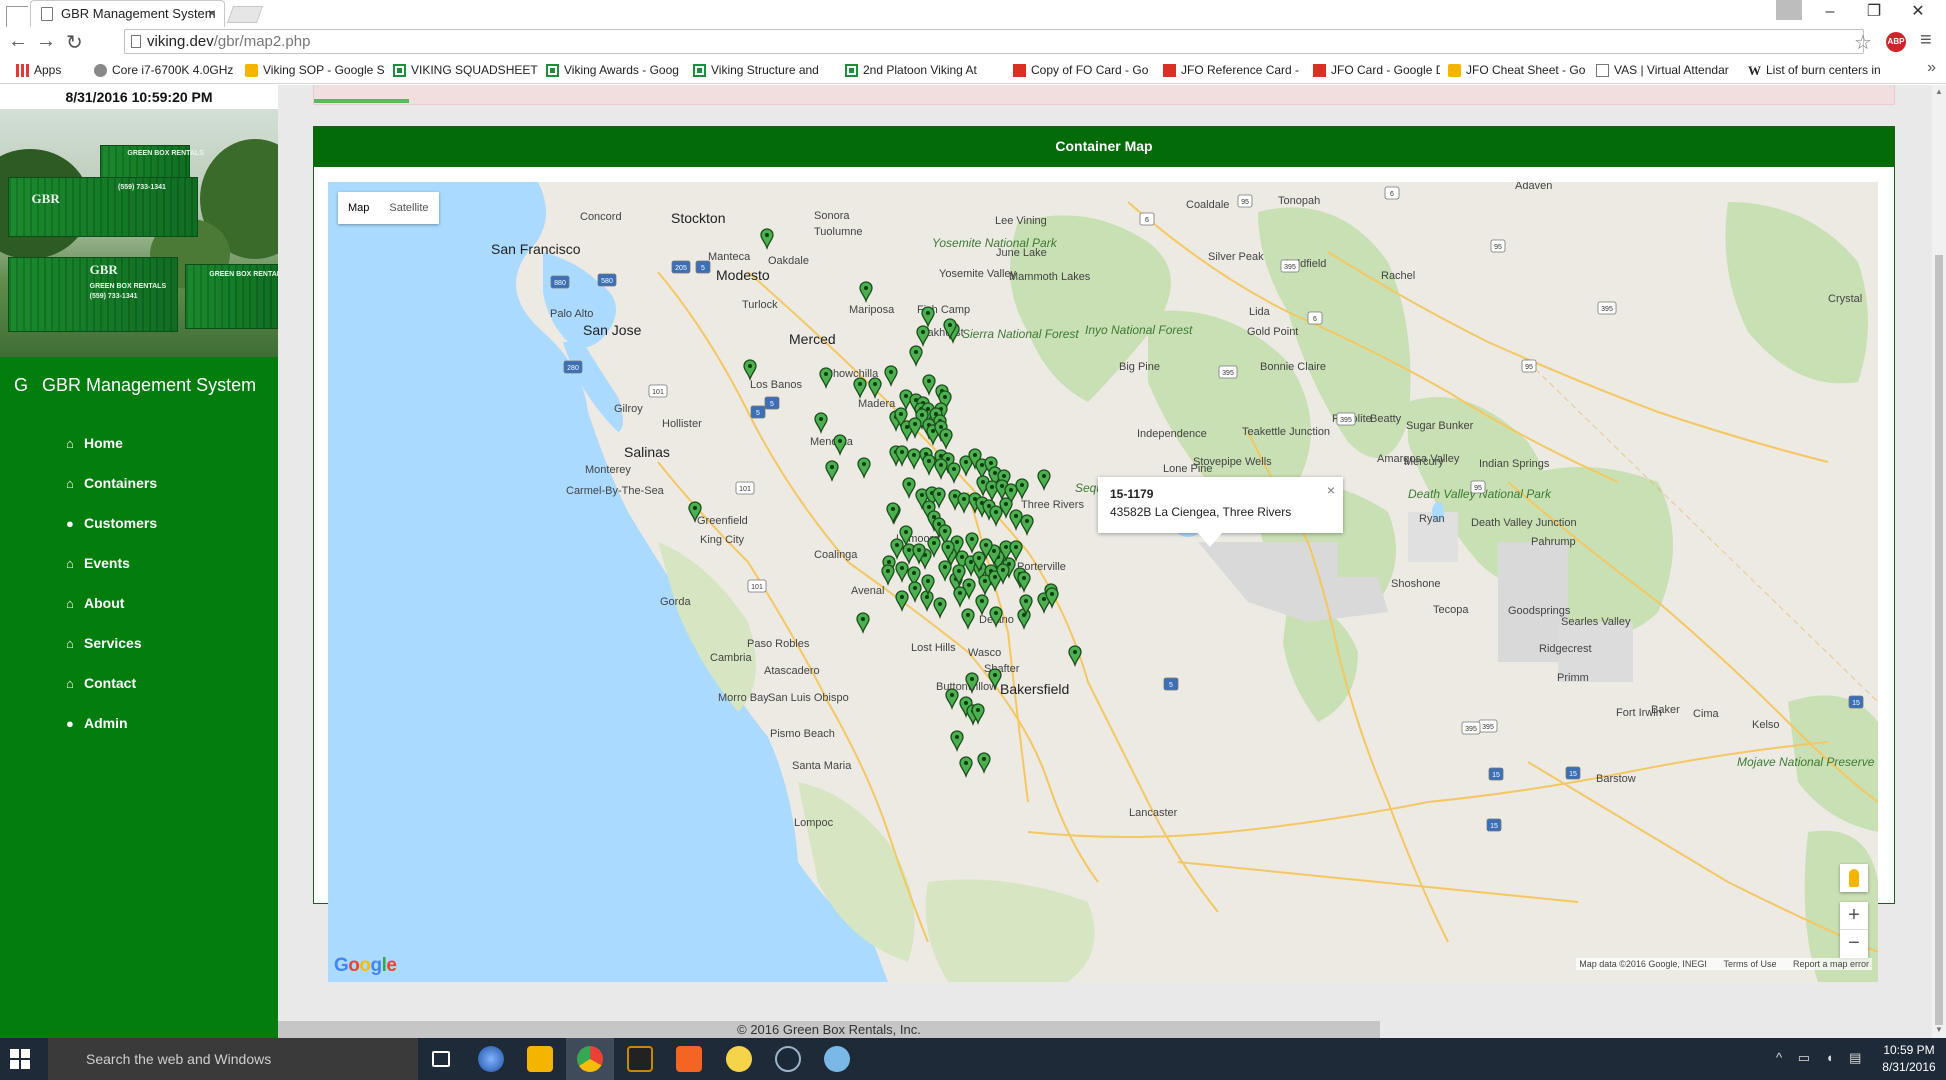 The height and width of the screenshot is (1080, 1946). Describe the element at coordinates (1939, 640) in the screenshot. I see `scrollbar-thumb` at that location.